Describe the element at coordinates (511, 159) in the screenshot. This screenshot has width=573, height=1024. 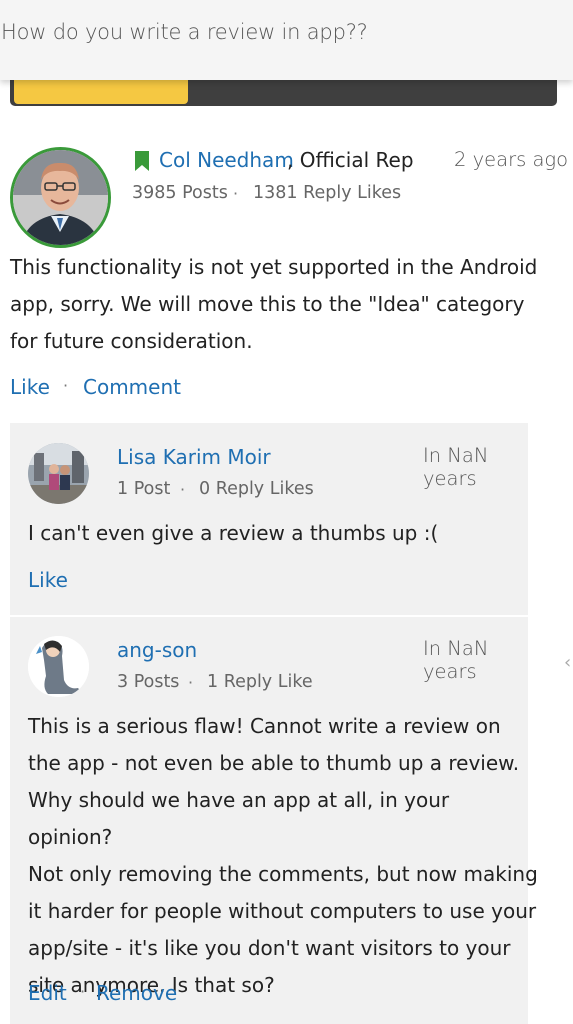
I see `post-timestamp: 2 years ago` at that location.